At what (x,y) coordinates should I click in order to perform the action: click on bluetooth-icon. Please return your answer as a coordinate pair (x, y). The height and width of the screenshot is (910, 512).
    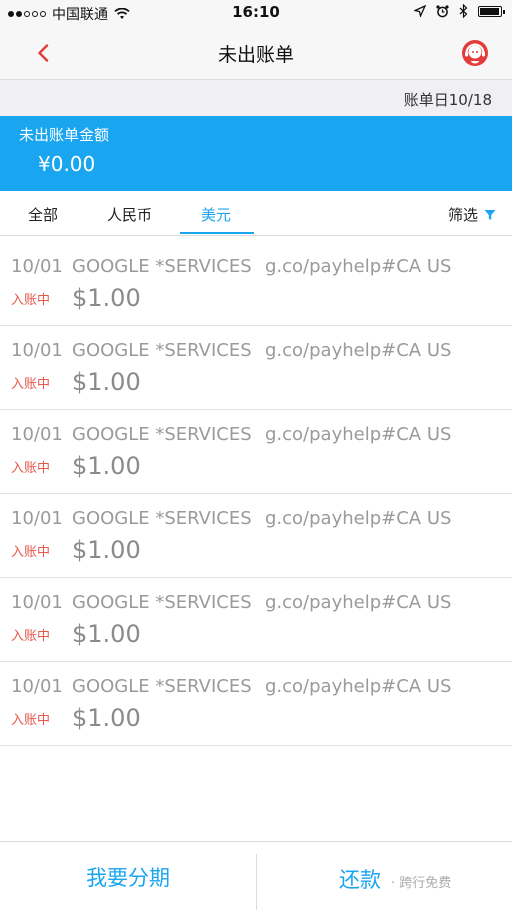
    Looking at the image, I should click on (463, 11).